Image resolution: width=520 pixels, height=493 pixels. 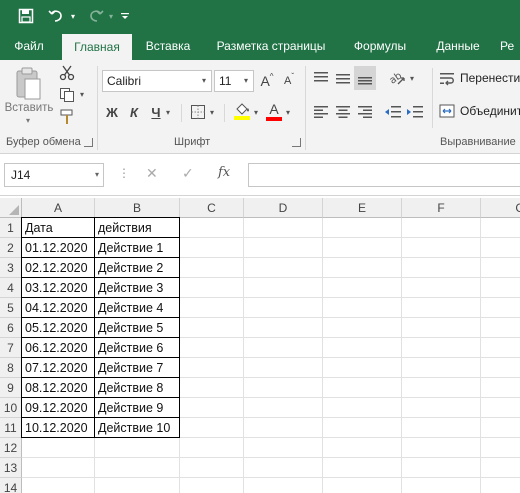 What do you see at coordinates (58, 247) in the screenshot?
I see `cell-a2: 01.12.2020` at bounding box center [58, 247].